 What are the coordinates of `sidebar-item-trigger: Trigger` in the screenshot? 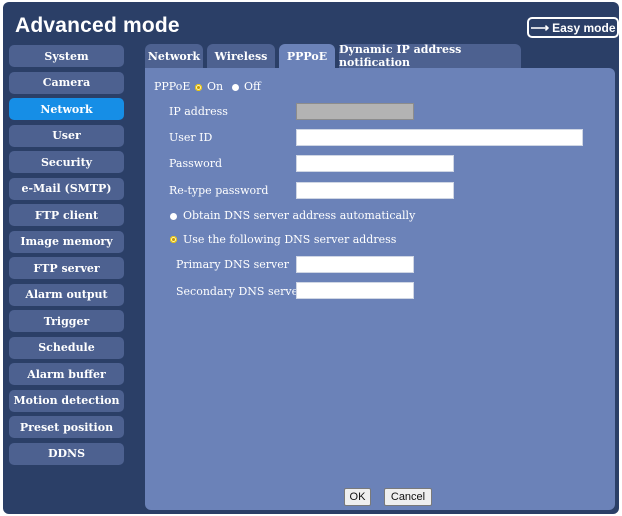 It's located at (66, 321).